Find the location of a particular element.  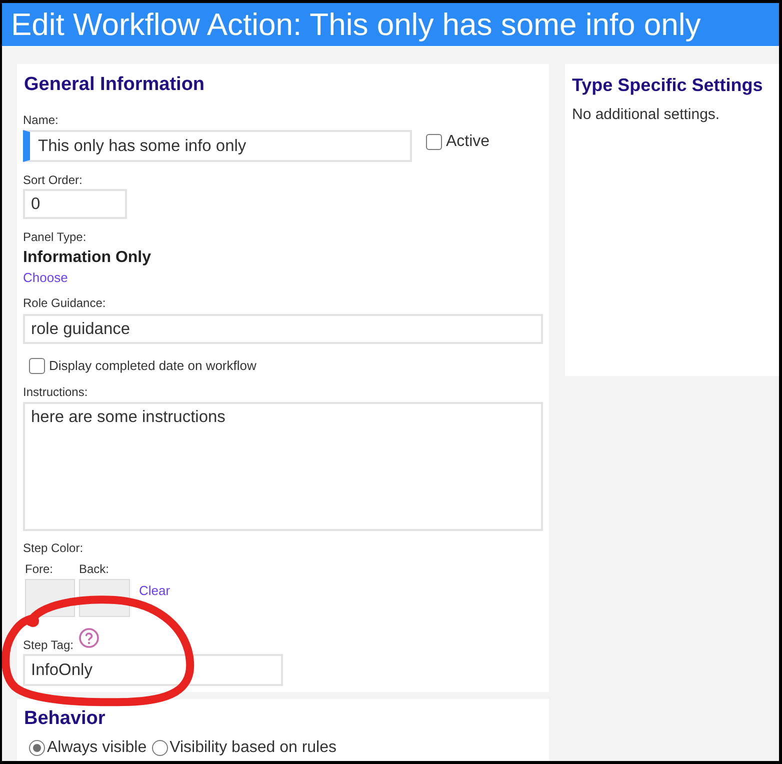

panel-type-value: Information Only is located at coordinates (87, 258).